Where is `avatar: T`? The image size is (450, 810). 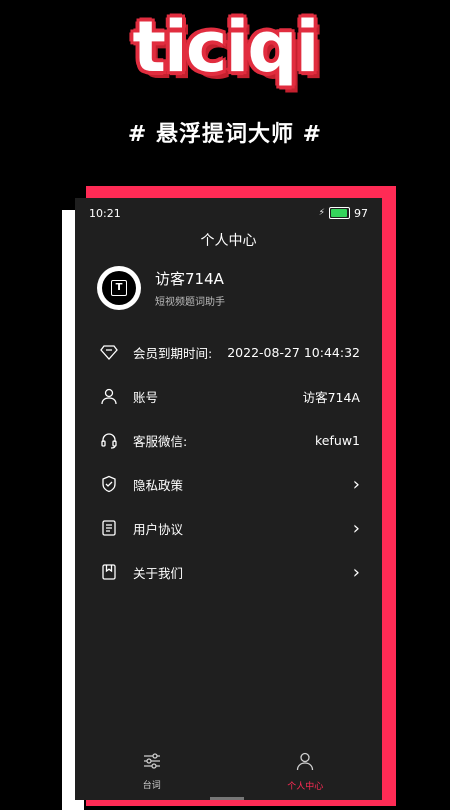 avatar: T is located at coordinates (119, 288).